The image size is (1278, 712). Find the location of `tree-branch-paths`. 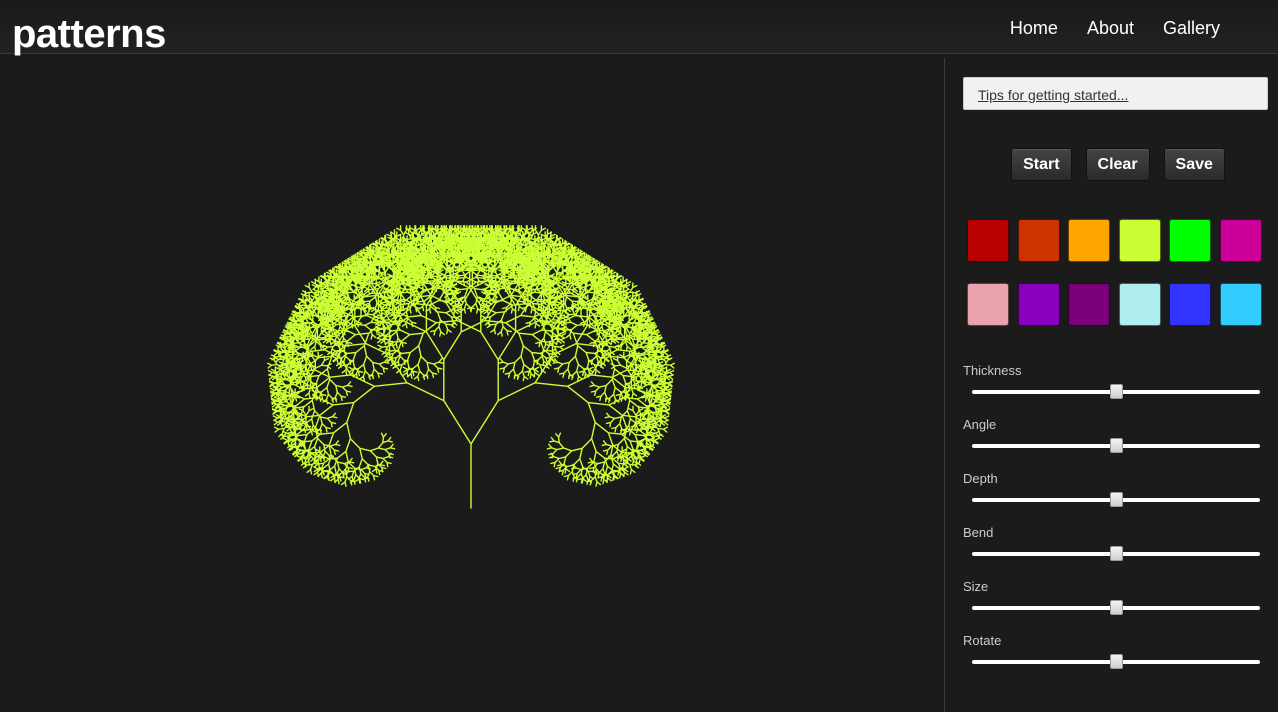

tree-branch-paths is located at coordinates (471, 367).